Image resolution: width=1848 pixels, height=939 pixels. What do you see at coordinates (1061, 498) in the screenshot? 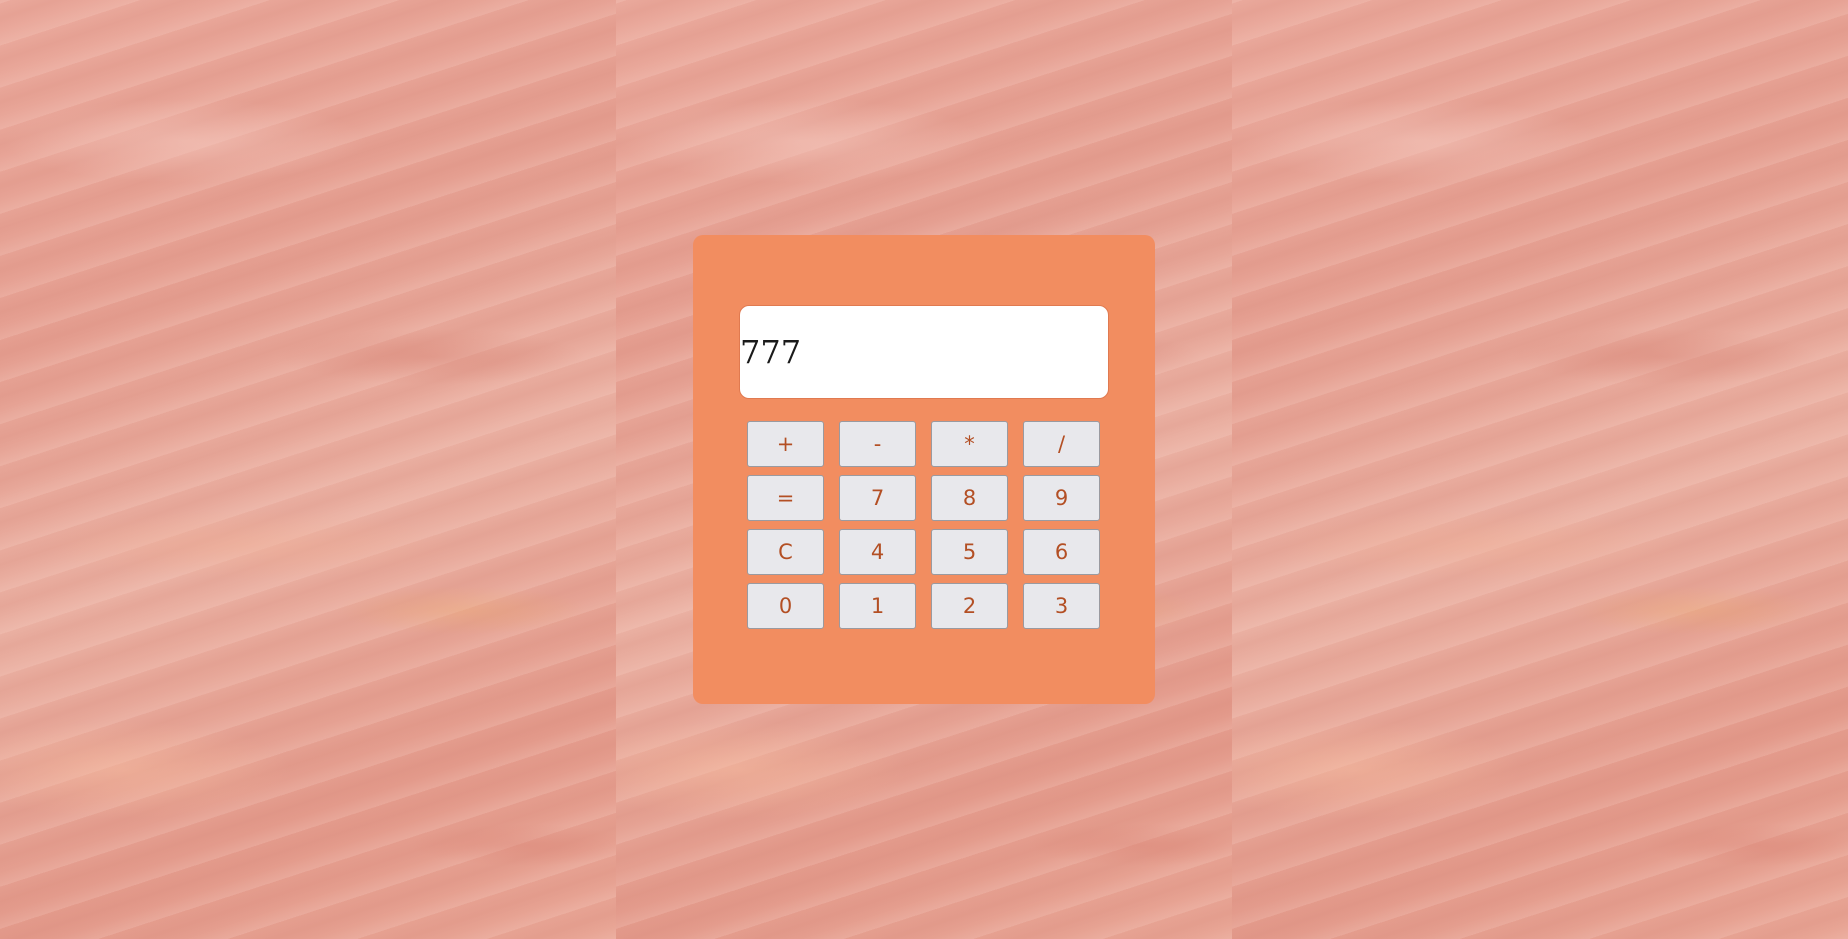
I see `key-9: 9` at bounding box center [1061, 498].